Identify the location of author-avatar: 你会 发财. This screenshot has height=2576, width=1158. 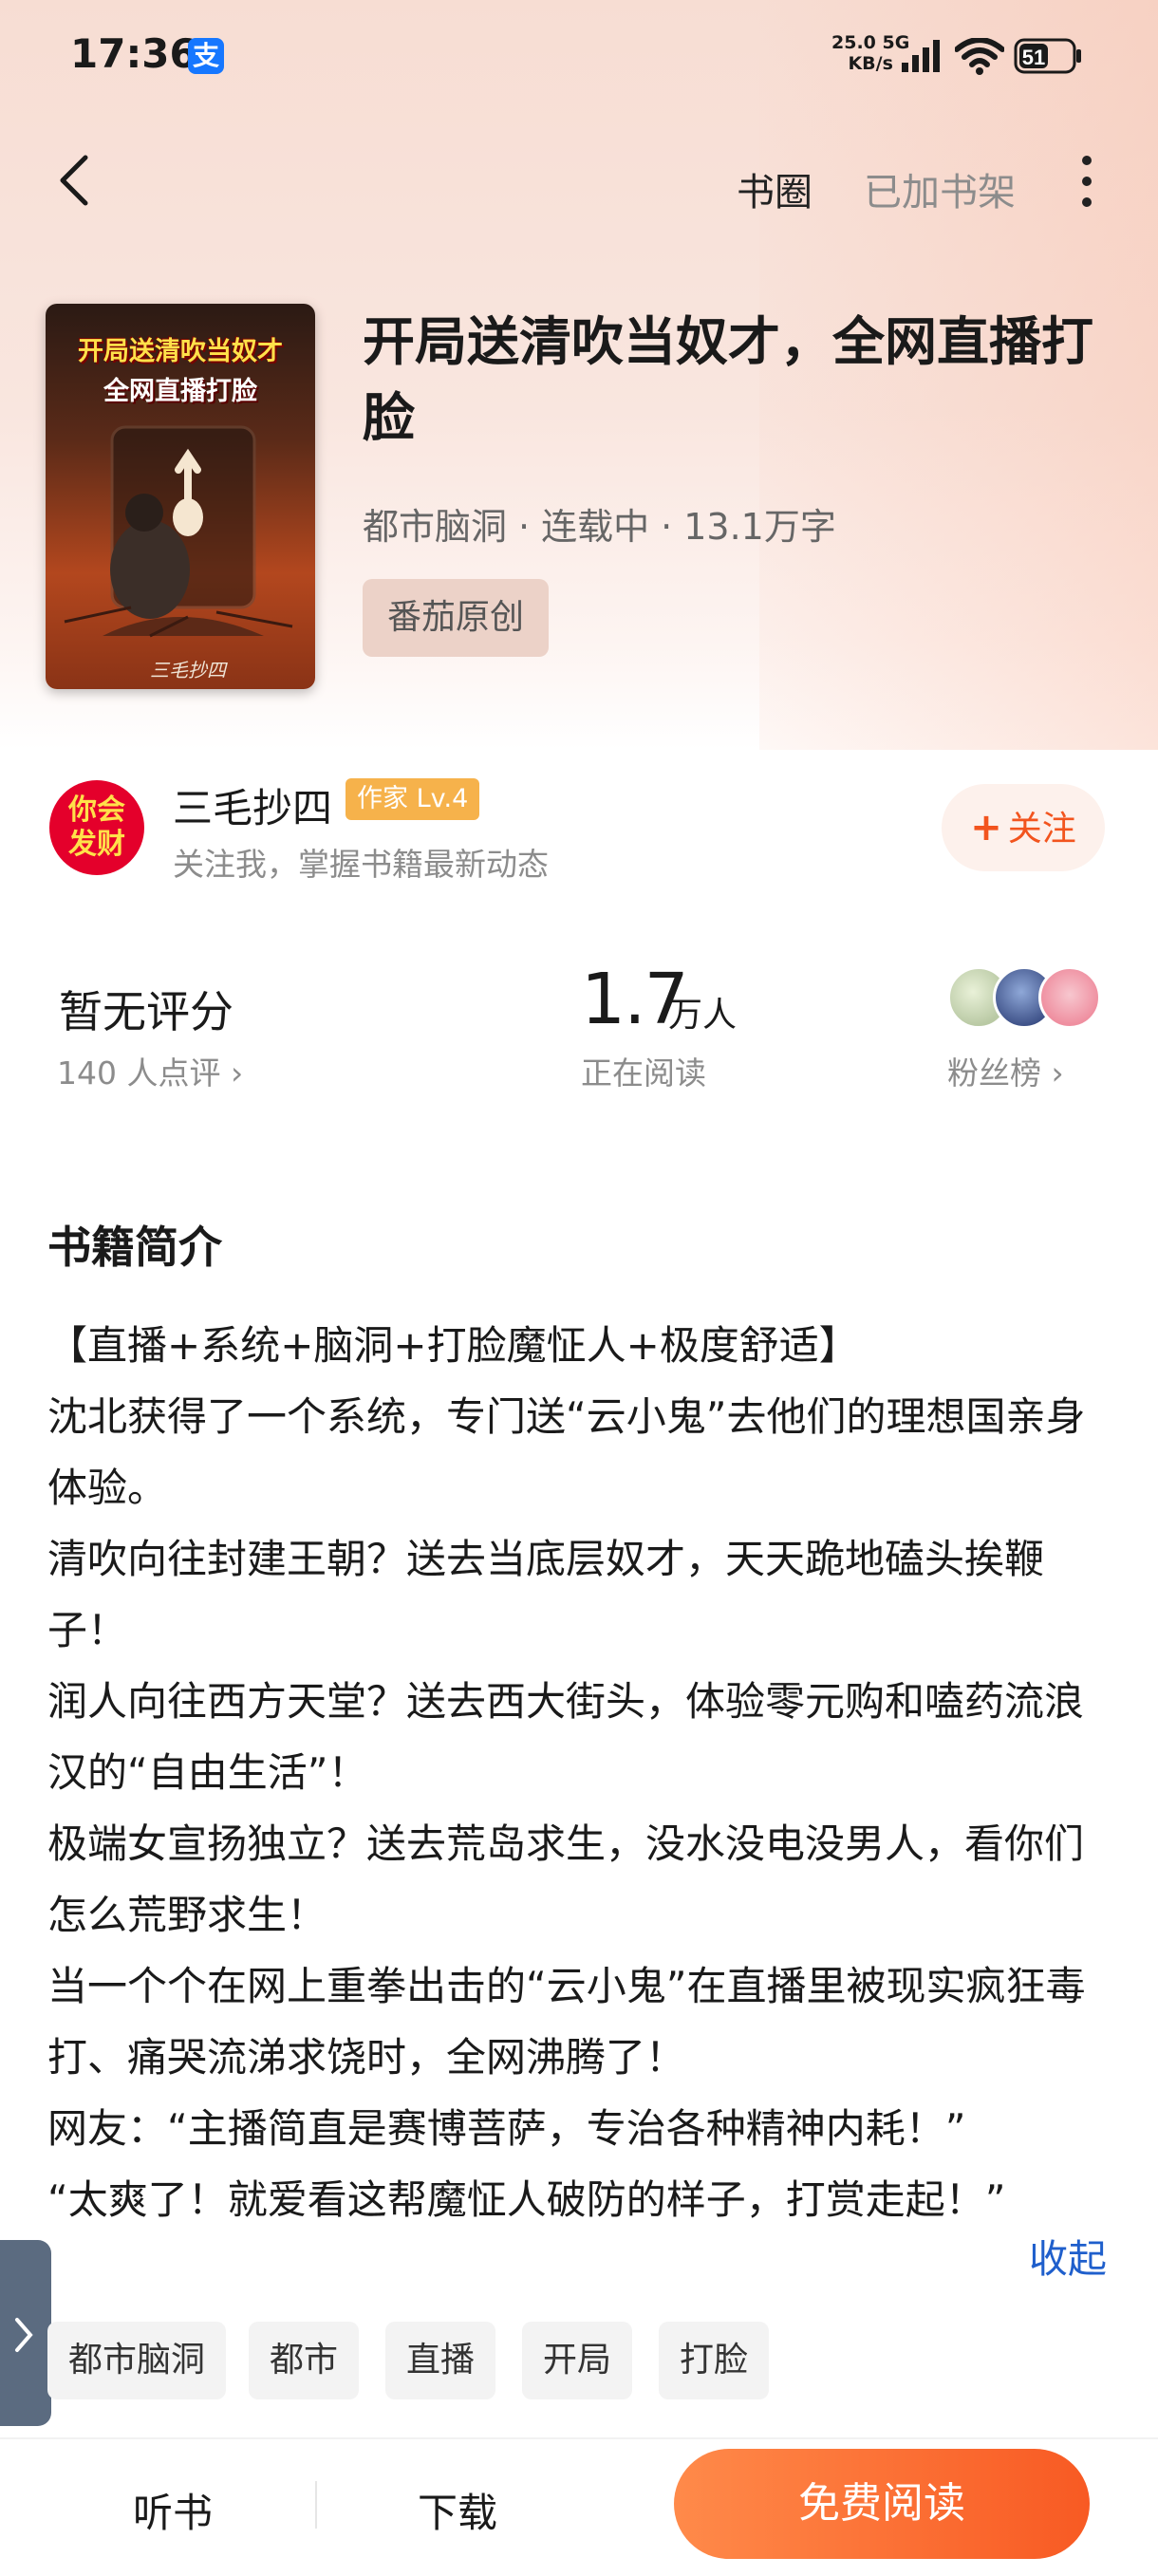
(96, 828).